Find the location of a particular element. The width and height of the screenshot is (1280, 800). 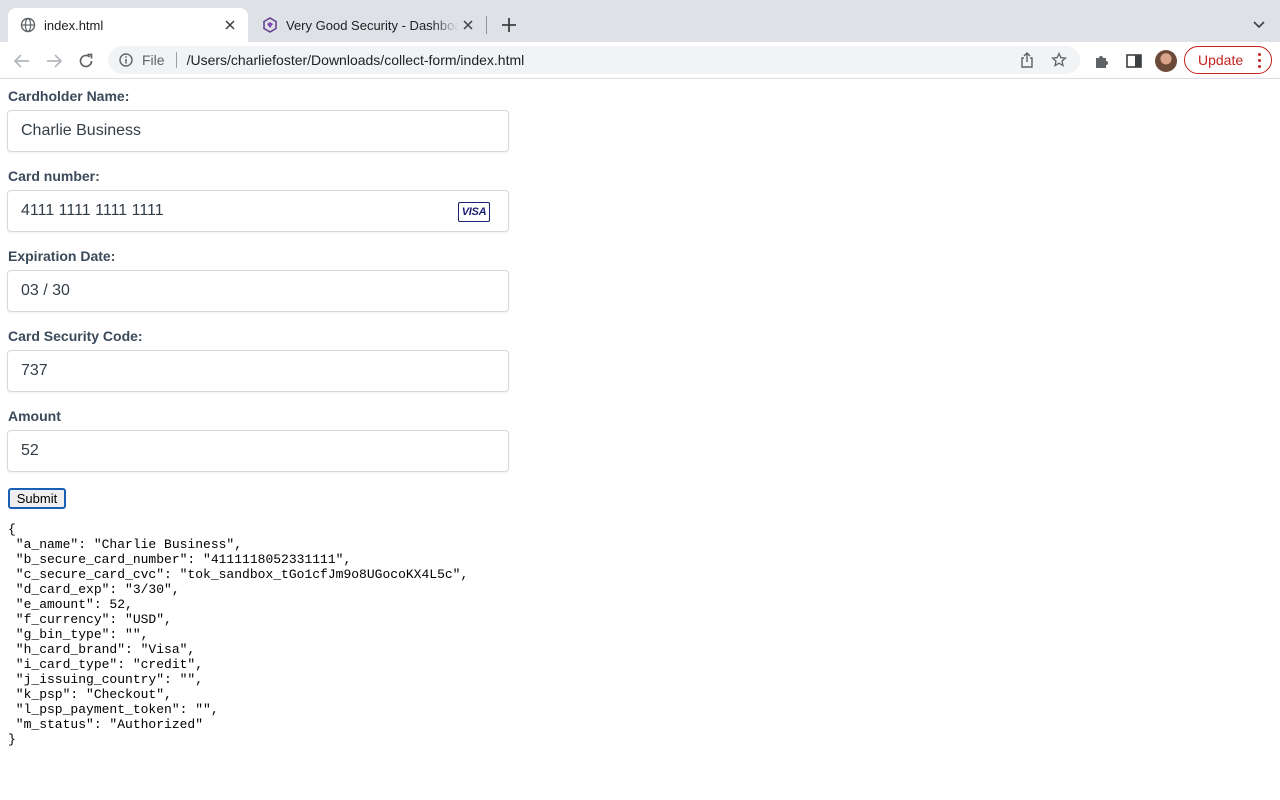

security-code-label: Card Security Code: is located at coordinates (75, 336).